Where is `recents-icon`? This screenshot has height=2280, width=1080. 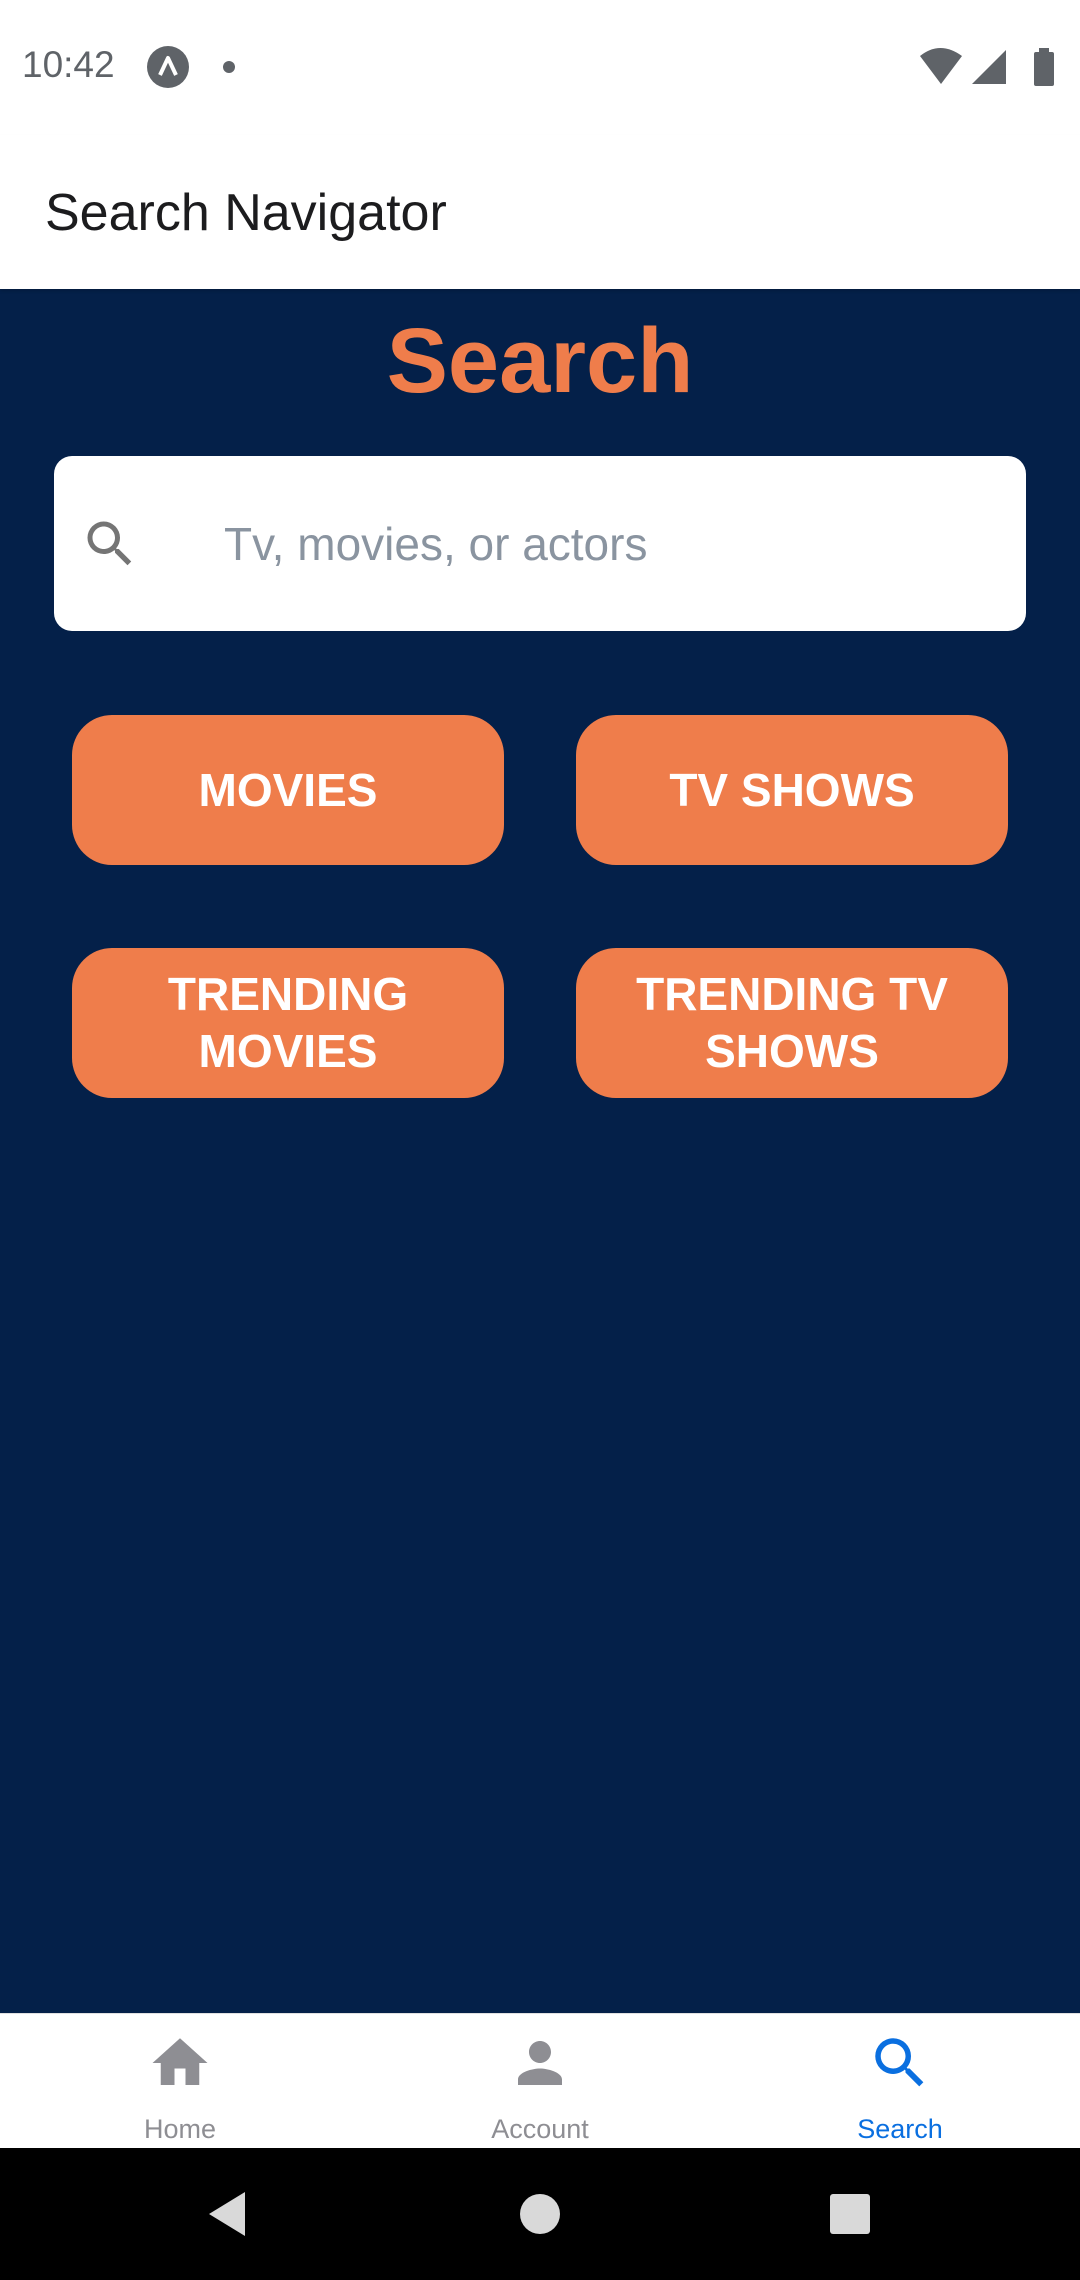
recents-icon is located at coordinates (850, 2214).